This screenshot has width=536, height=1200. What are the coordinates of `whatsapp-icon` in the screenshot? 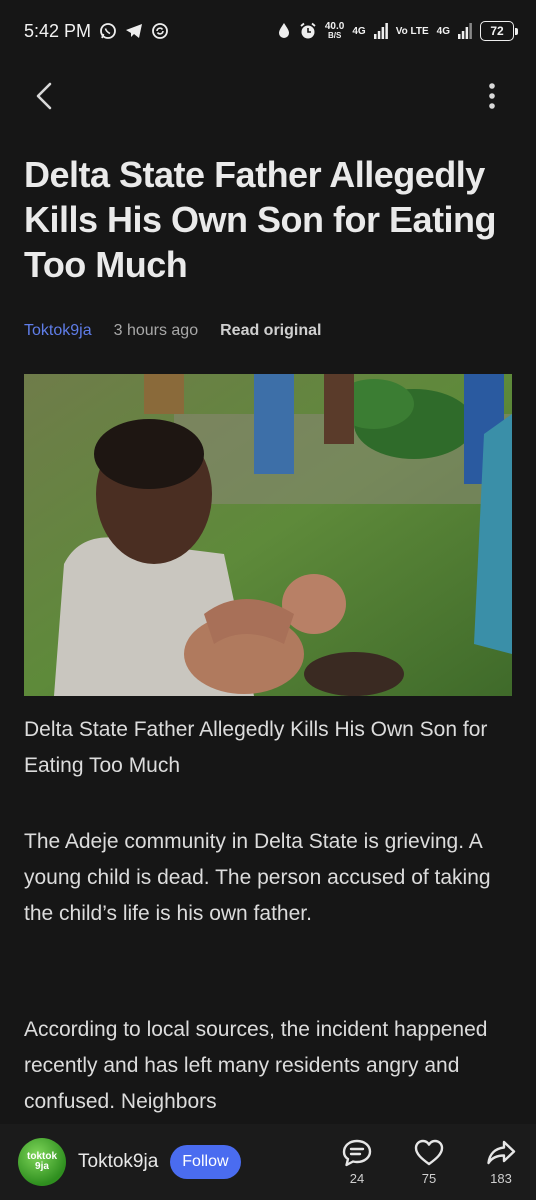 It's located at (108, 31).